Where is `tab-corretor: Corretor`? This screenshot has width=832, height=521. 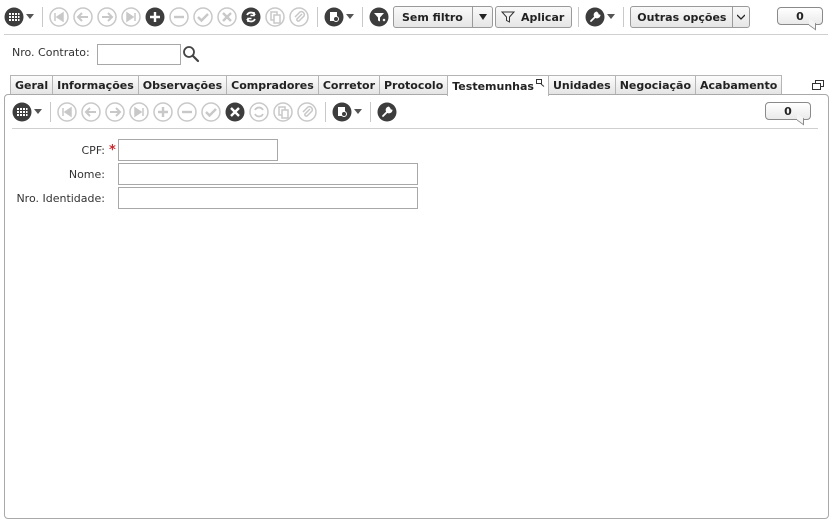 tab-corretor: Corretor is located at coordinates (348, 85).